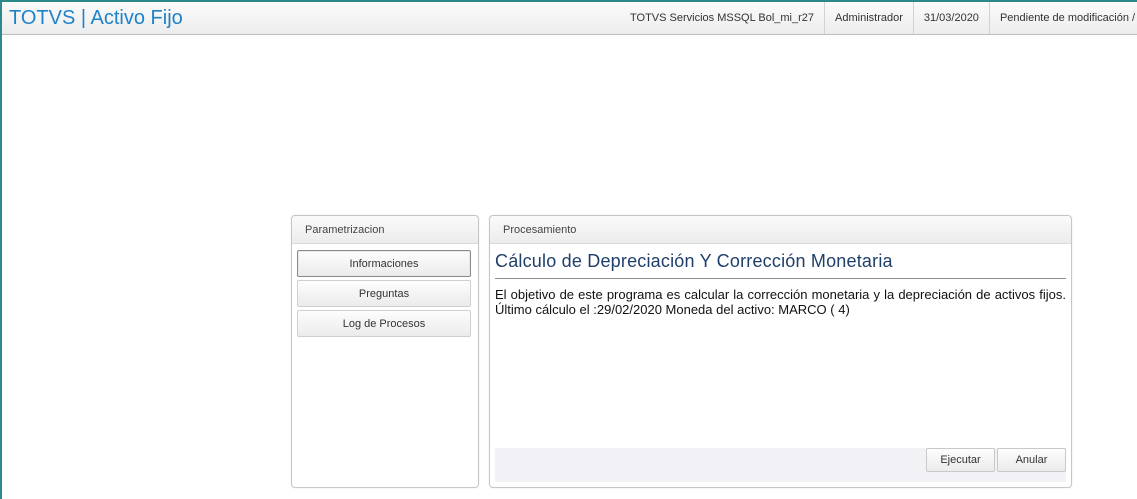  I want to click on window-left-border, so click(1, 249).